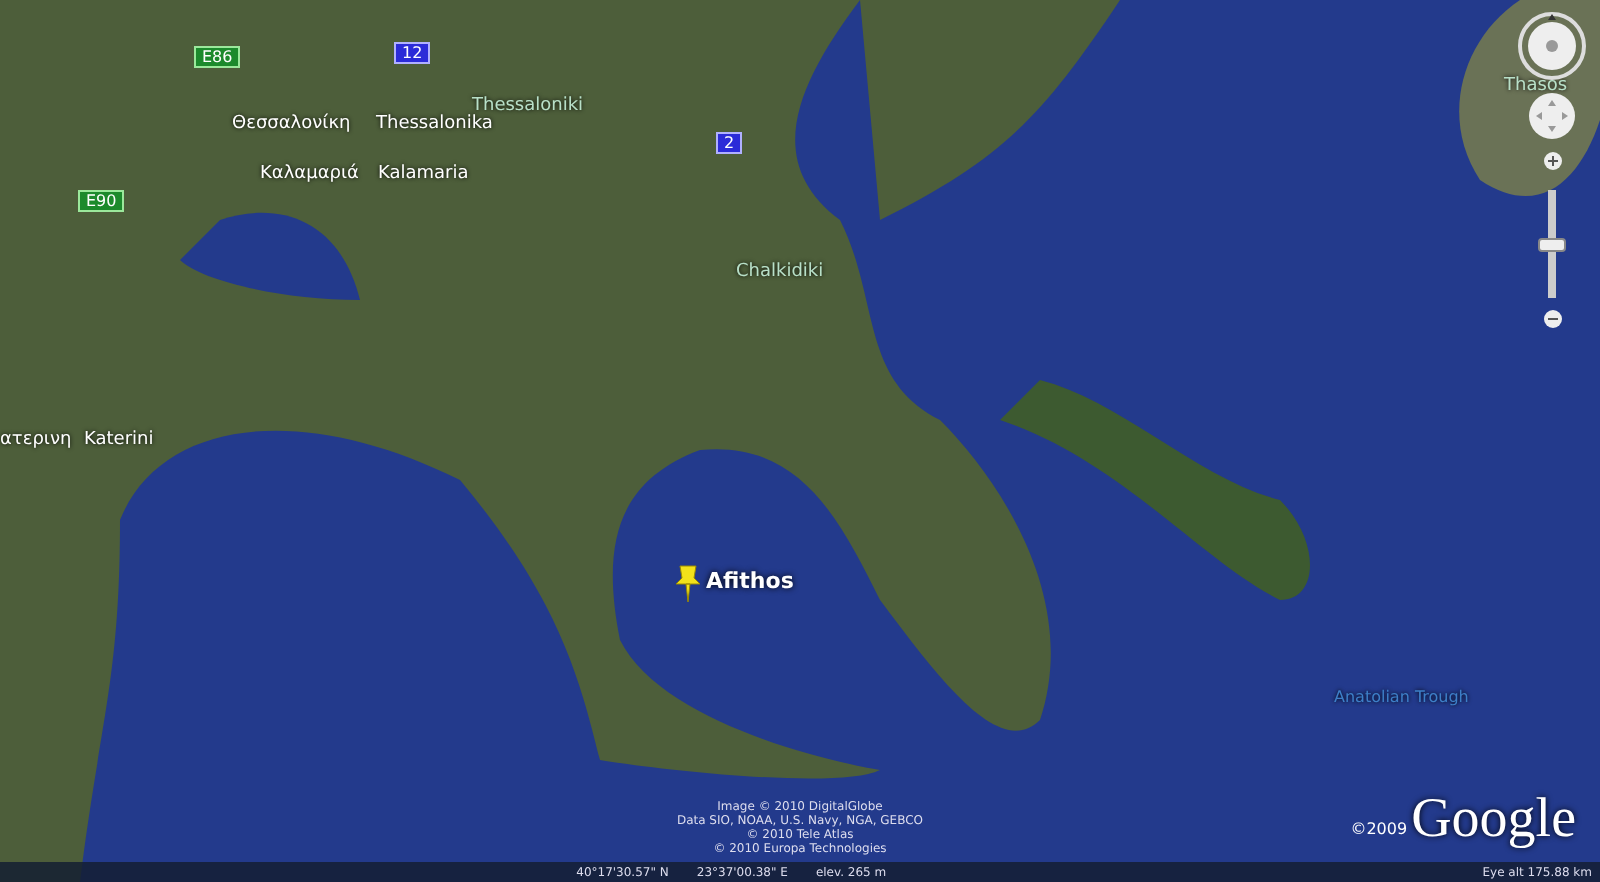 The width and height of the screenshot is (1600, 882). Describe the element at coordinates (434, 124) in the screenshot. I see `place-label: Thessalonika` at that location.